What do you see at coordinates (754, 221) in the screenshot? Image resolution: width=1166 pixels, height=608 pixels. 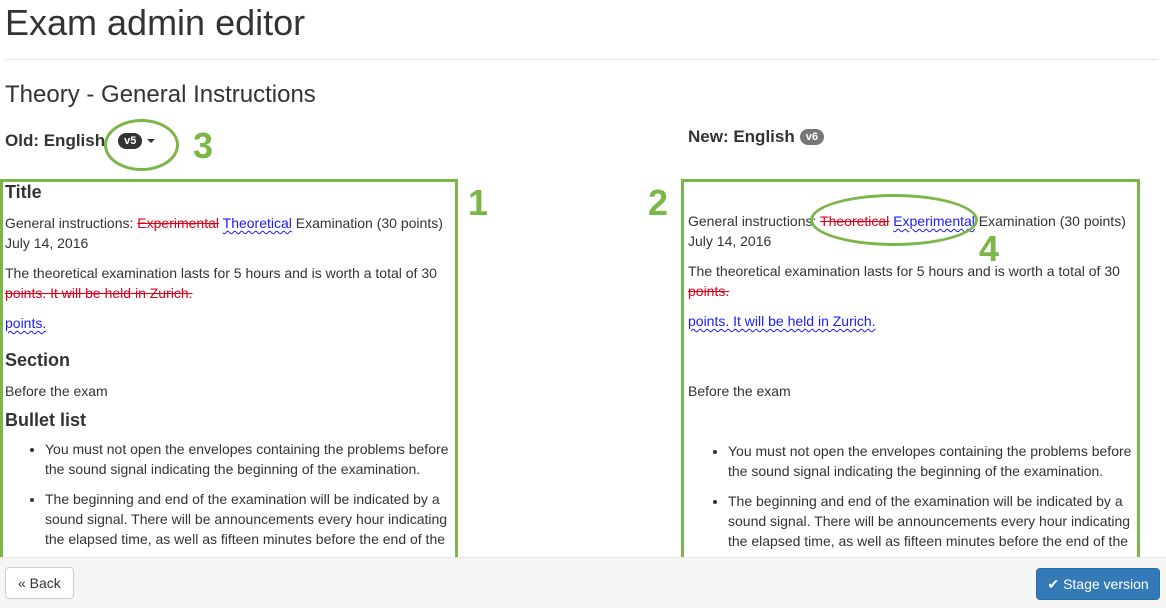 I see `new-intro-before: General instructions:` at bounding box center [754, 221].